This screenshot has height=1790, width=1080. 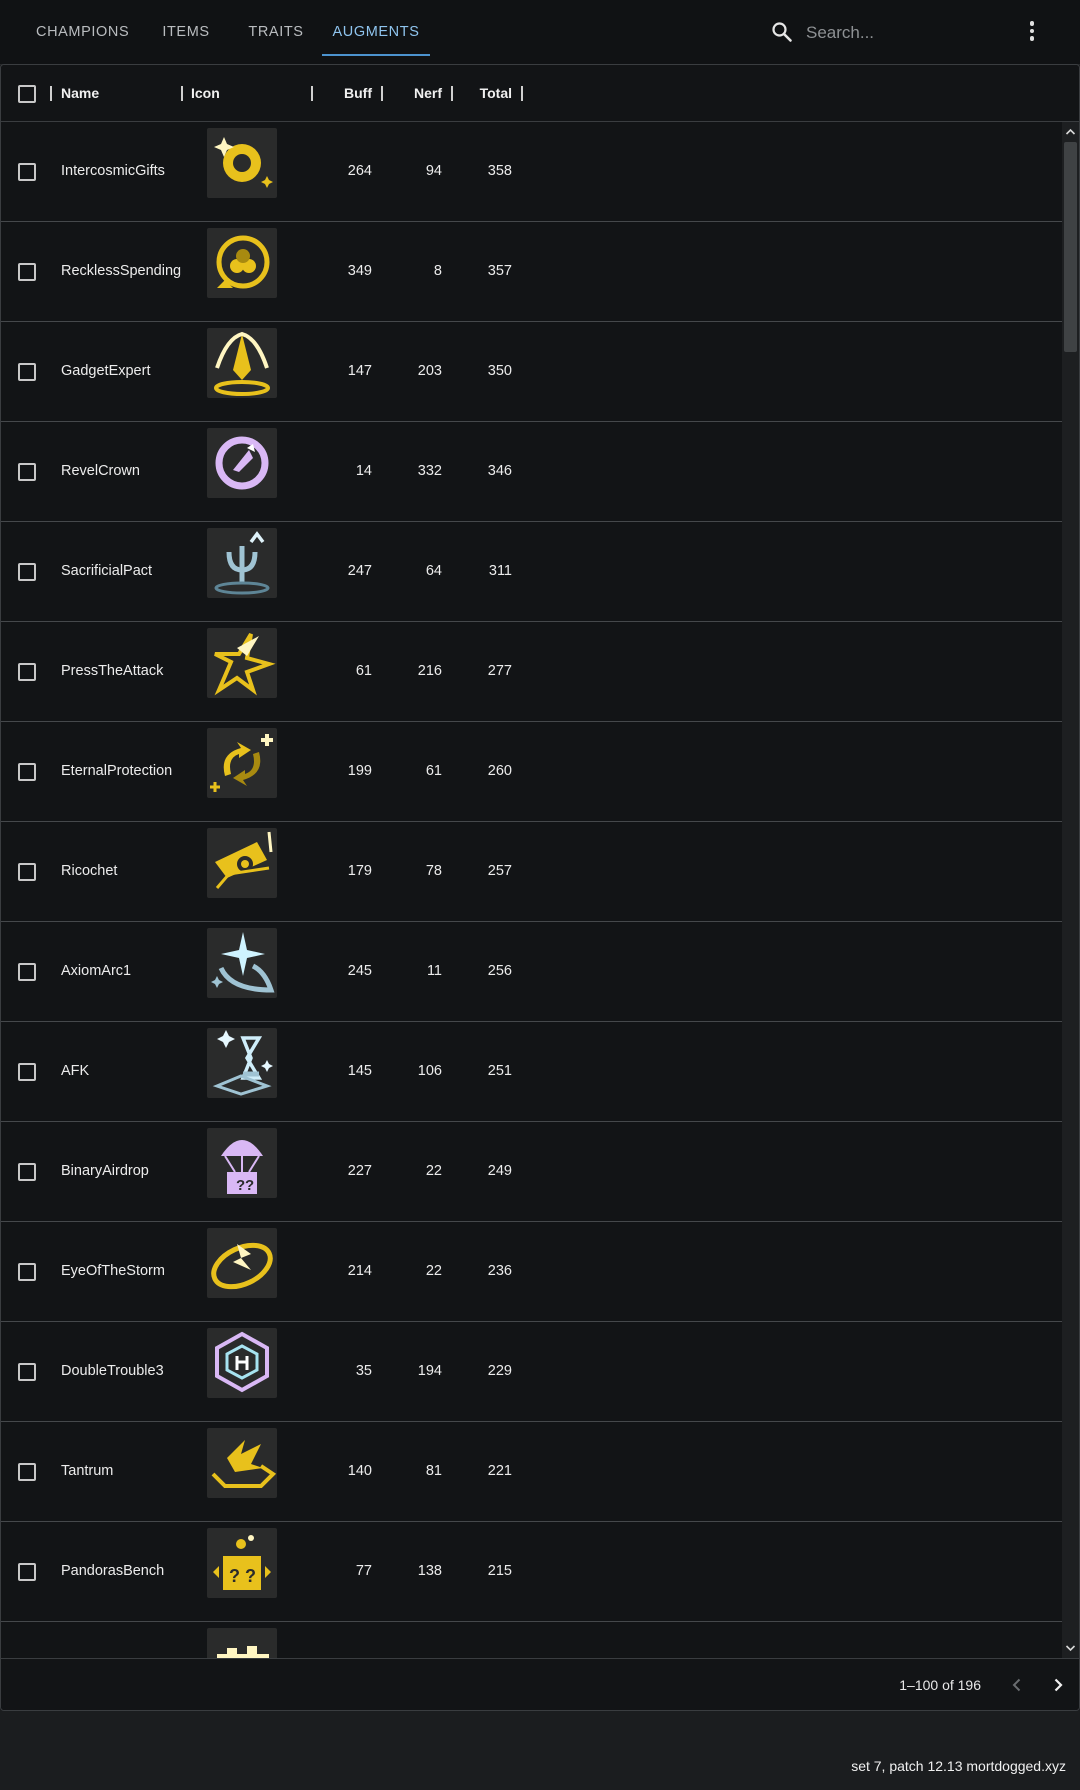 I want to click on nerf-value: 203, so click(x=429, y=371).